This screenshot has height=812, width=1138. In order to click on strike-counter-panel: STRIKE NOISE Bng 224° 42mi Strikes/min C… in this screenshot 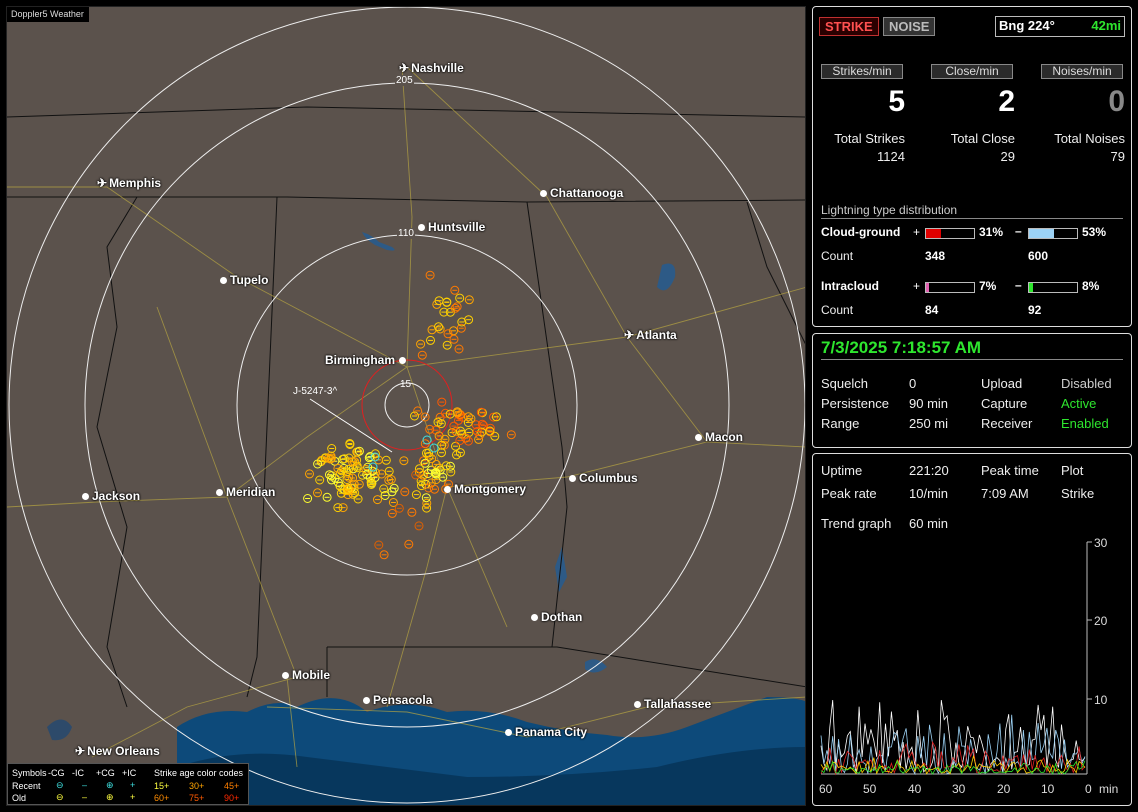, I will do `click(972, 166)`.